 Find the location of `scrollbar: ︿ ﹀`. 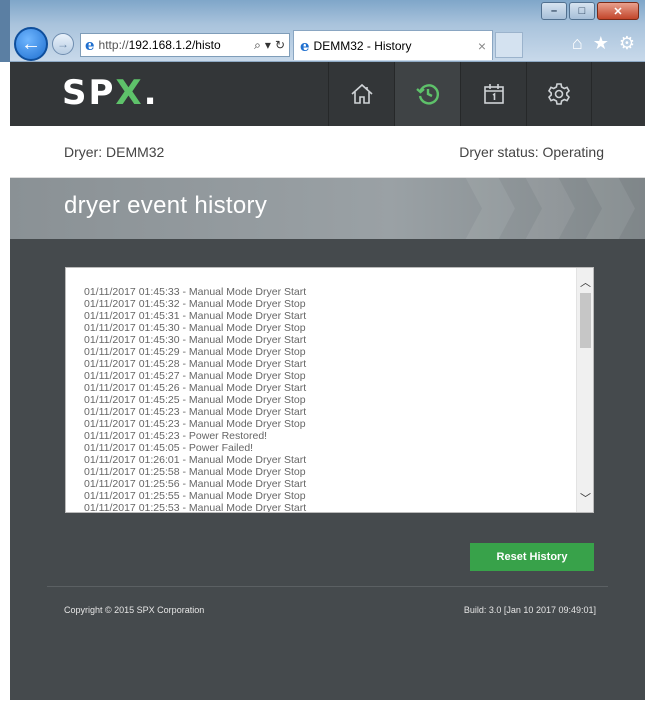

scrollbar: ︿ ﹀ is located at coordinates (584, 390).